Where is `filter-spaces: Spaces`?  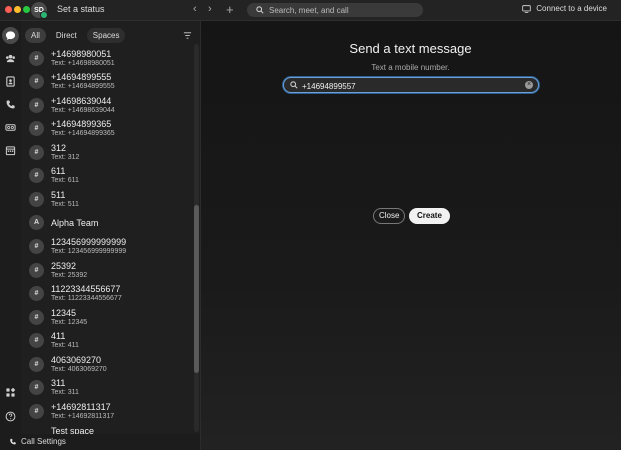
filter-spaces: Spaces is located at coordinates (106, 35).